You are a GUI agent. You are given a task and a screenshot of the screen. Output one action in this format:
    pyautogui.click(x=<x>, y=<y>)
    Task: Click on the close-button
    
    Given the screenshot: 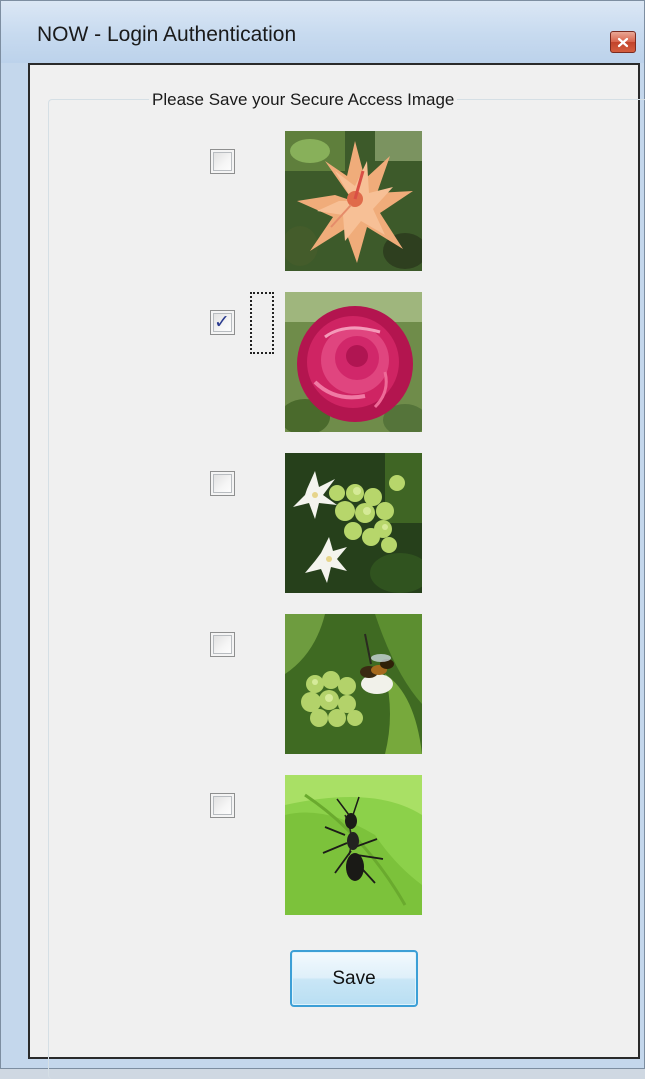 What is the action you would take?
    pyautogui.click(x=623, y=42)
    